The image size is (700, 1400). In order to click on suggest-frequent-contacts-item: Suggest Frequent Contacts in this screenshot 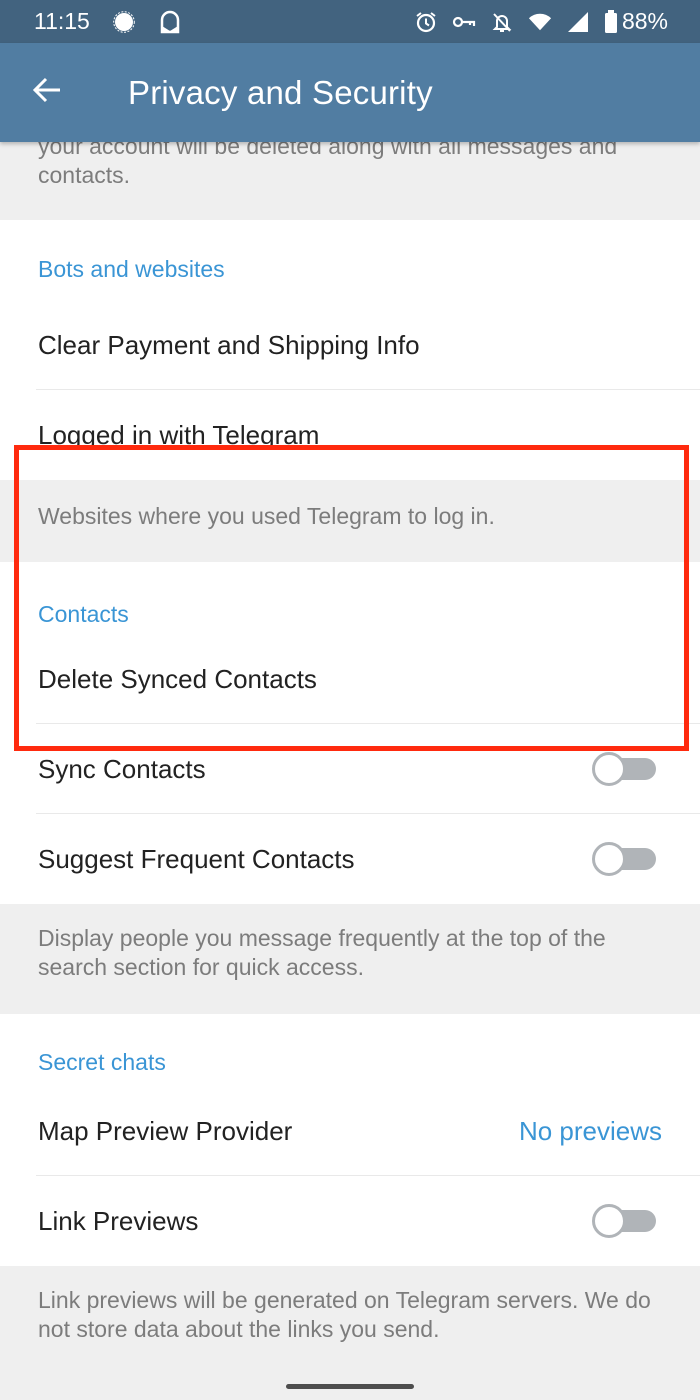, I will do `click(350, 859)`.